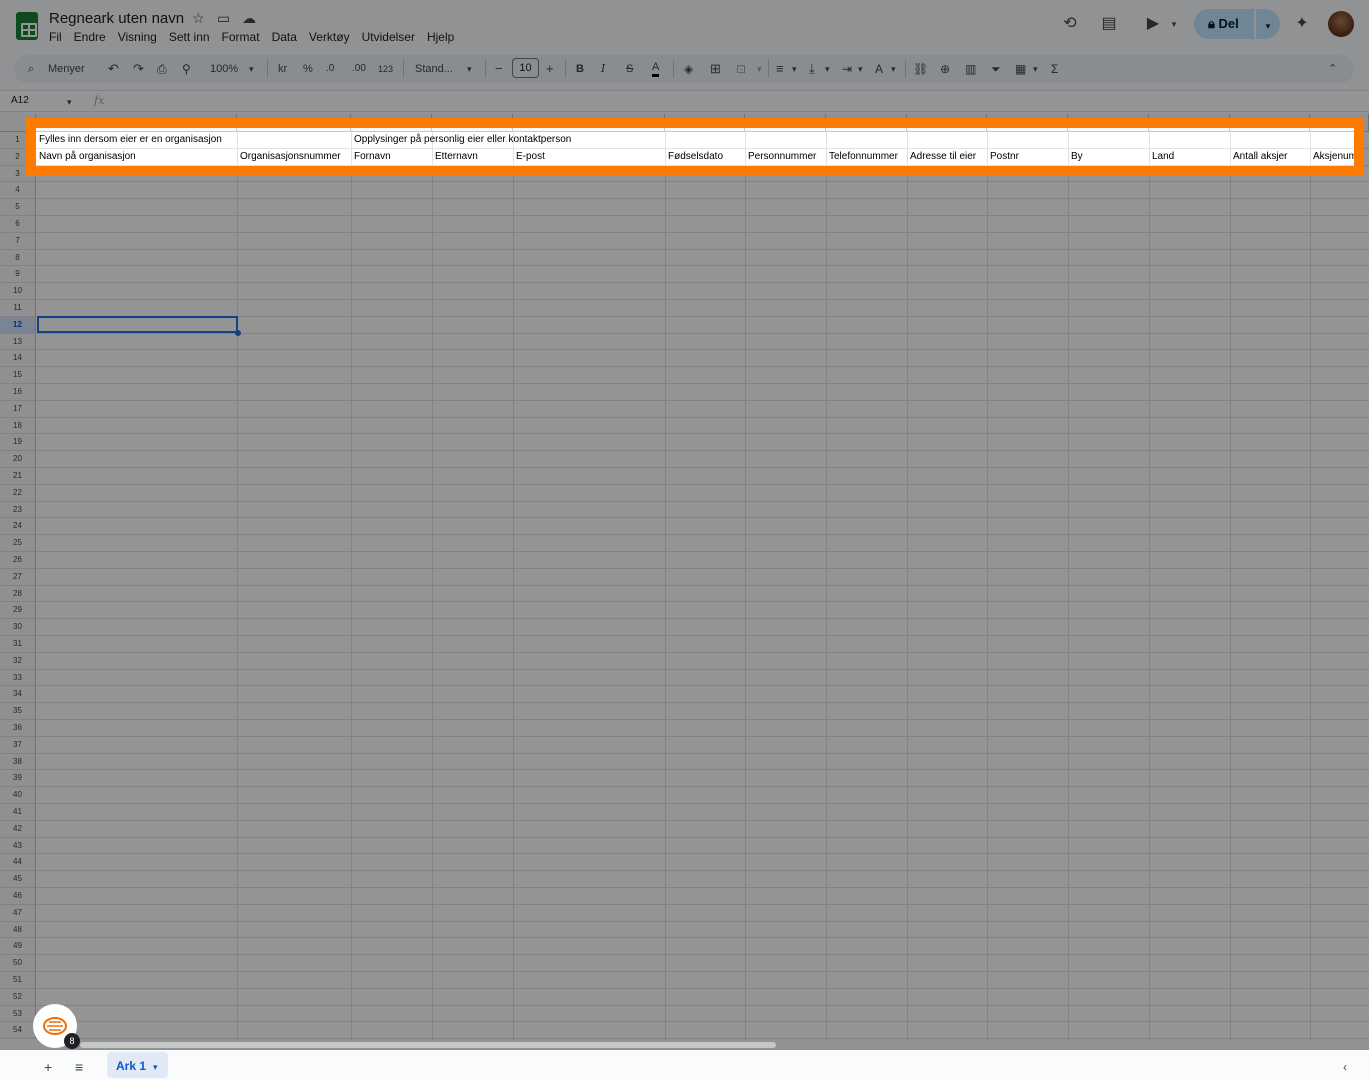 Image resolution: width=1369 pixels, height=1080 pixels. What do you see at coordinates (48, 1067) in the screenshot?
I see `add-sheet-icon: +` at bounding box center [48, 1067].